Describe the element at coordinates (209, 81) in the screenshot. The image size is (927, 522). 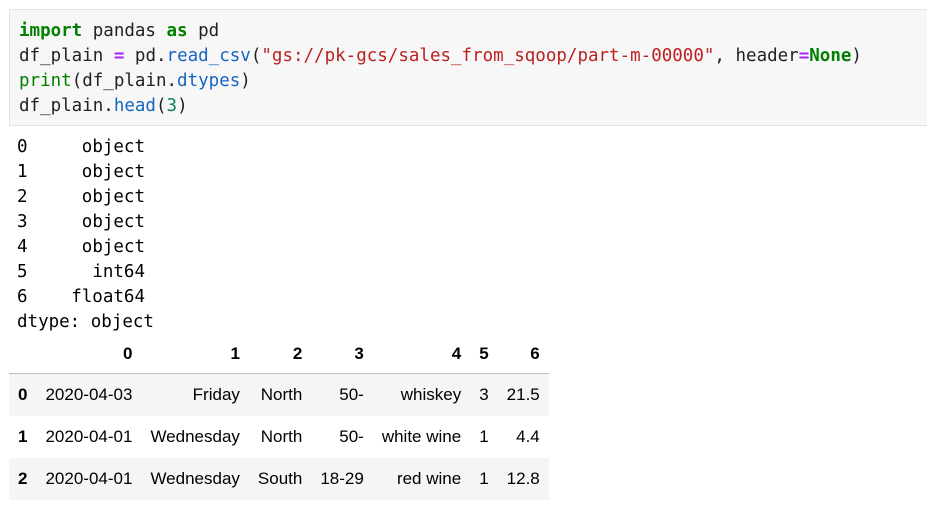
I see `attribute-name: dtypes` at that location.